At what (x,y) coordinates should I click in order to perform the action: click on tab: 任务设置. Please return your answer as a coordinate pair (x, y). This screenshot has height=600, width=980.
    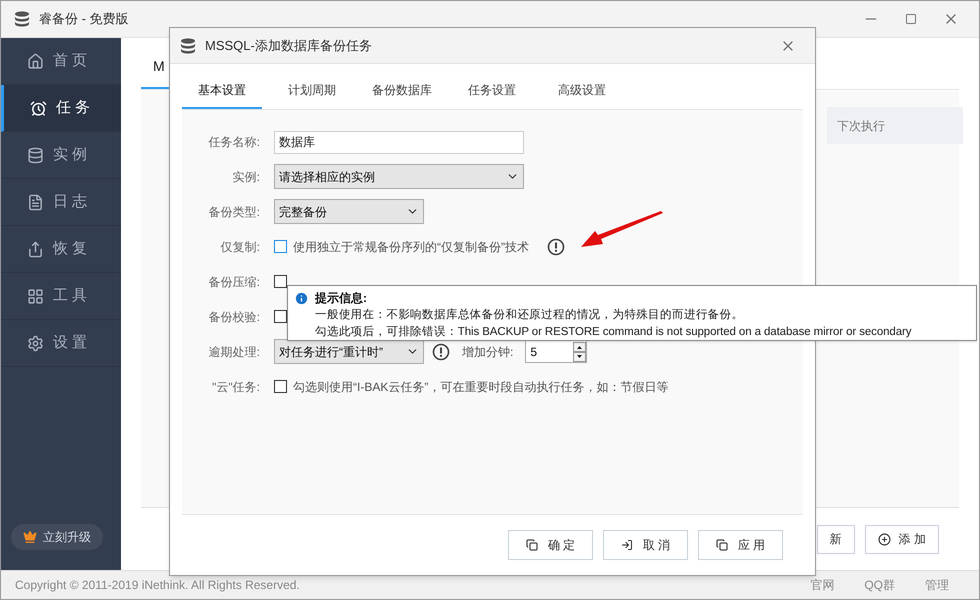
    Looking at the image, I should click on (492, 92).